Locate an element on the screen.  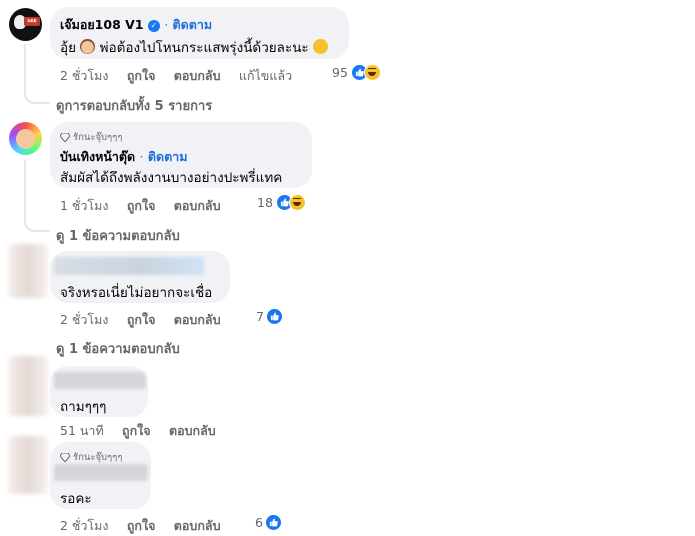
comment-text-body: พ่อต้องไปโหนกระแสพรุ่งนี้ด้วยละนะ is located at coordinates (204, 48).